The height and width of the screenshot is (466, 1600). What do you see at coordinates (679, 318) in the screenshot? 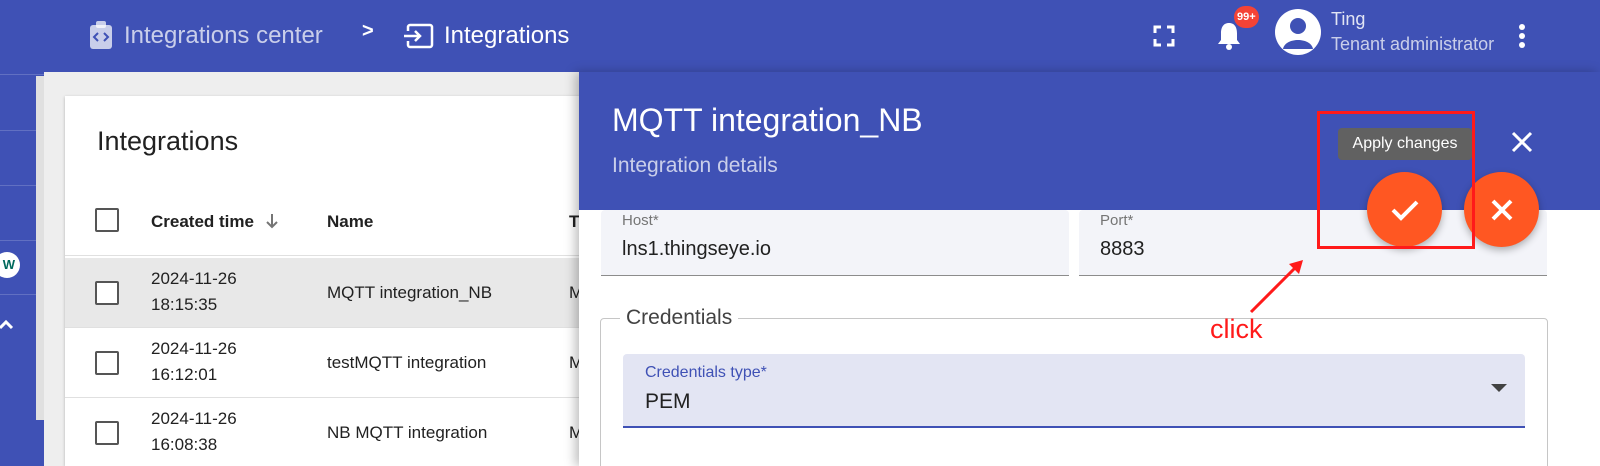
I see `credentials-legend: Credentials` at bounding box center [679, 318].